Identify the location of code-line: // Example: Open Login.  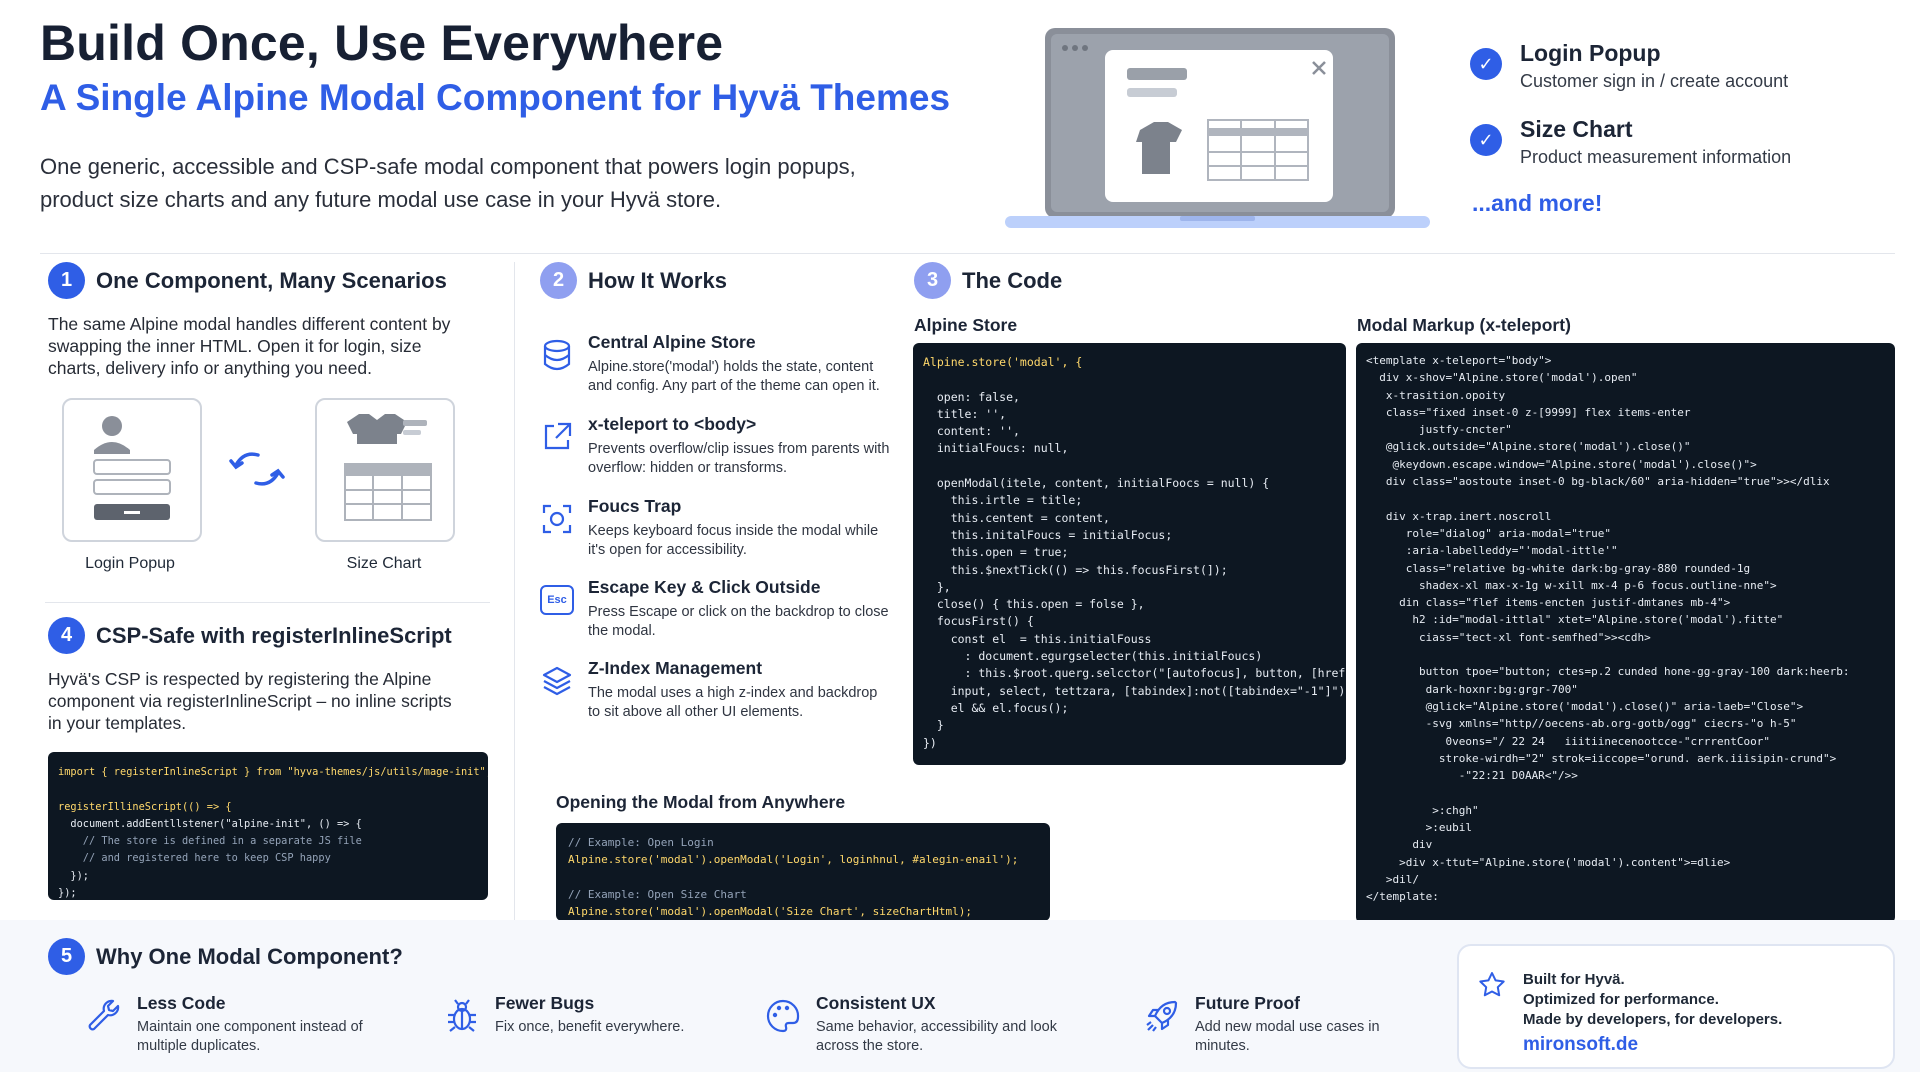
(641, 842).